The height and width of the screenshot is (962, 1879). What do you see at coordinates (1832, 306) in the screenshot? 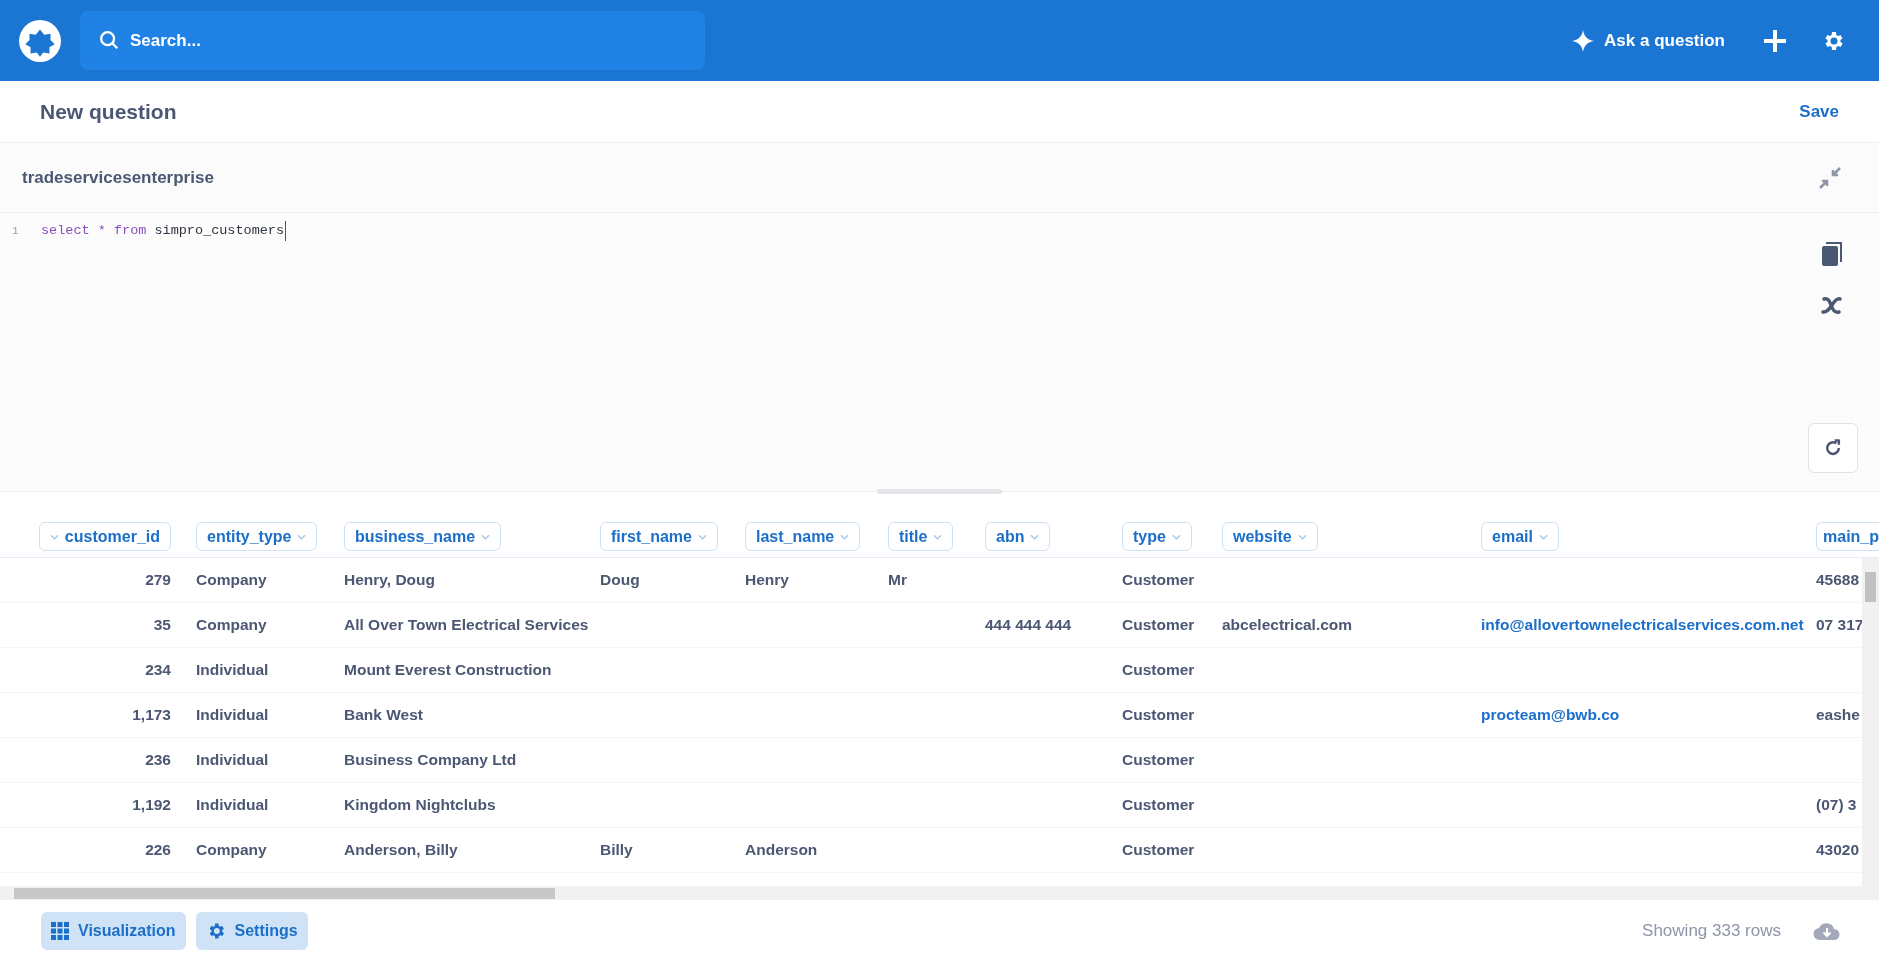
I see `variable-icon` at bounding box center [1832, 306].